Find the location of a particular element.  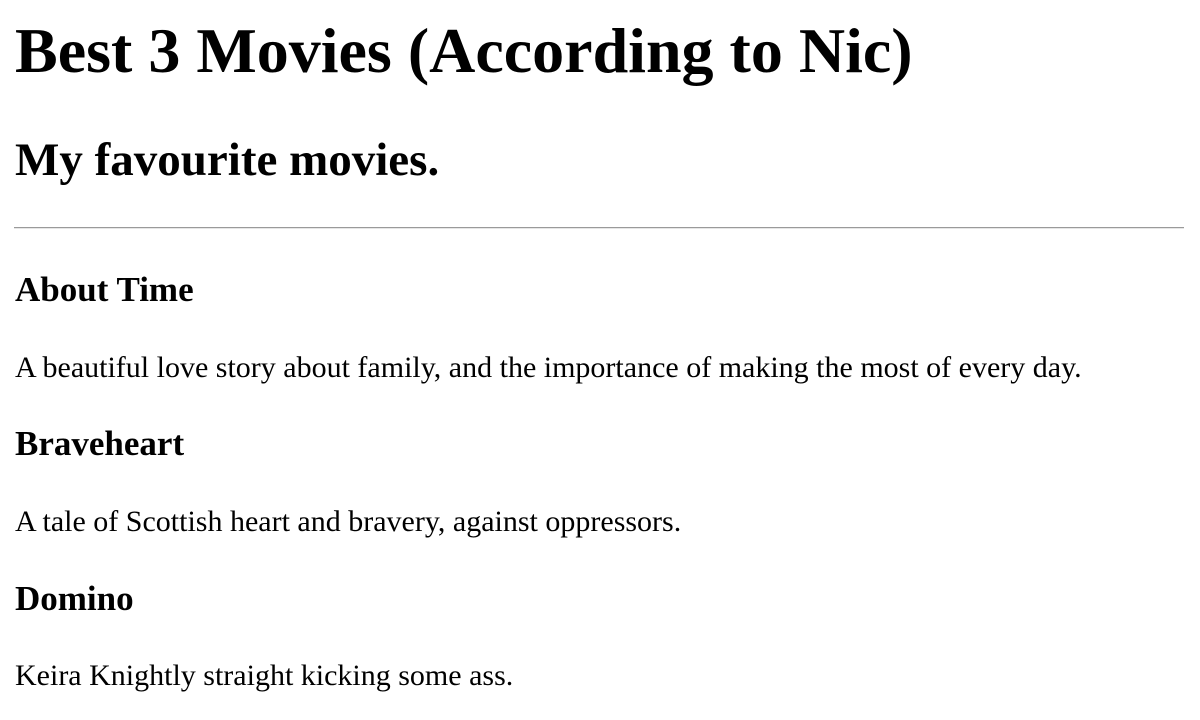

horizontal-divider is located at coordinates (599, 228).